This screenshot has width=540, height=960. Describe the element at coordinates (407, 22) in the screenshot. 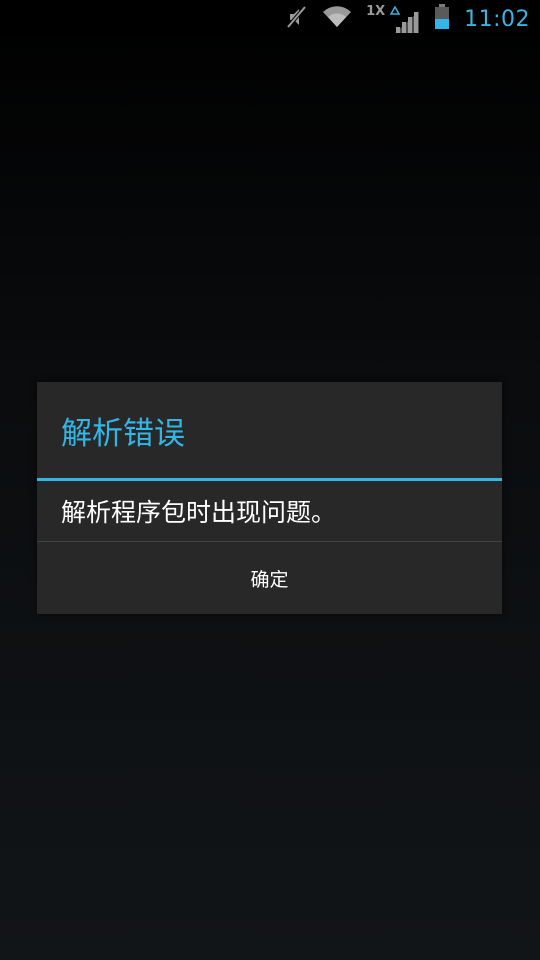

I see `signal-icon` at that location.